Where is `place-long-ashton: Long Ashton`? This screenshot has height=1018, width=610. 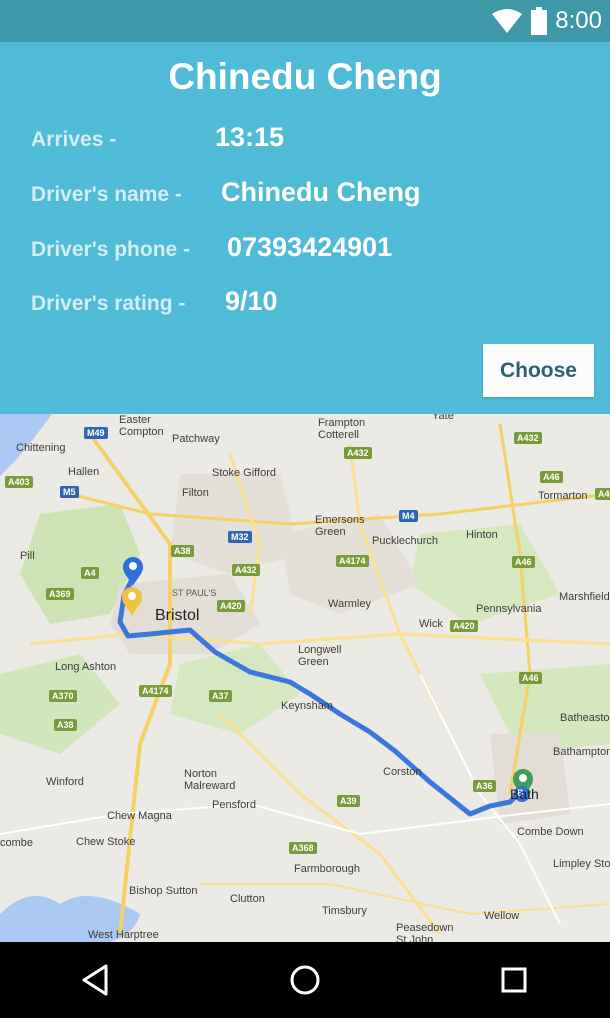 place-long-ashton: Long Ashton is located at coordinates (86, 667).